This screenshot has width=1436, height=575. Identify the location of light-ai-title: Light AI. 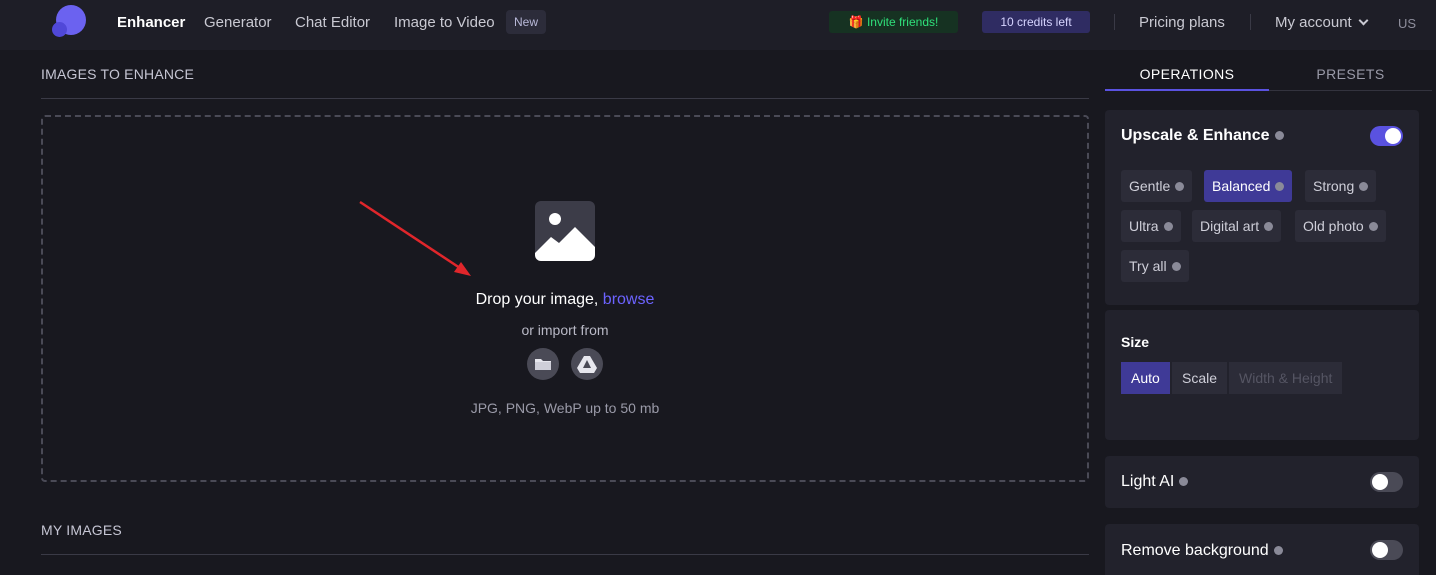
(1155, 482).